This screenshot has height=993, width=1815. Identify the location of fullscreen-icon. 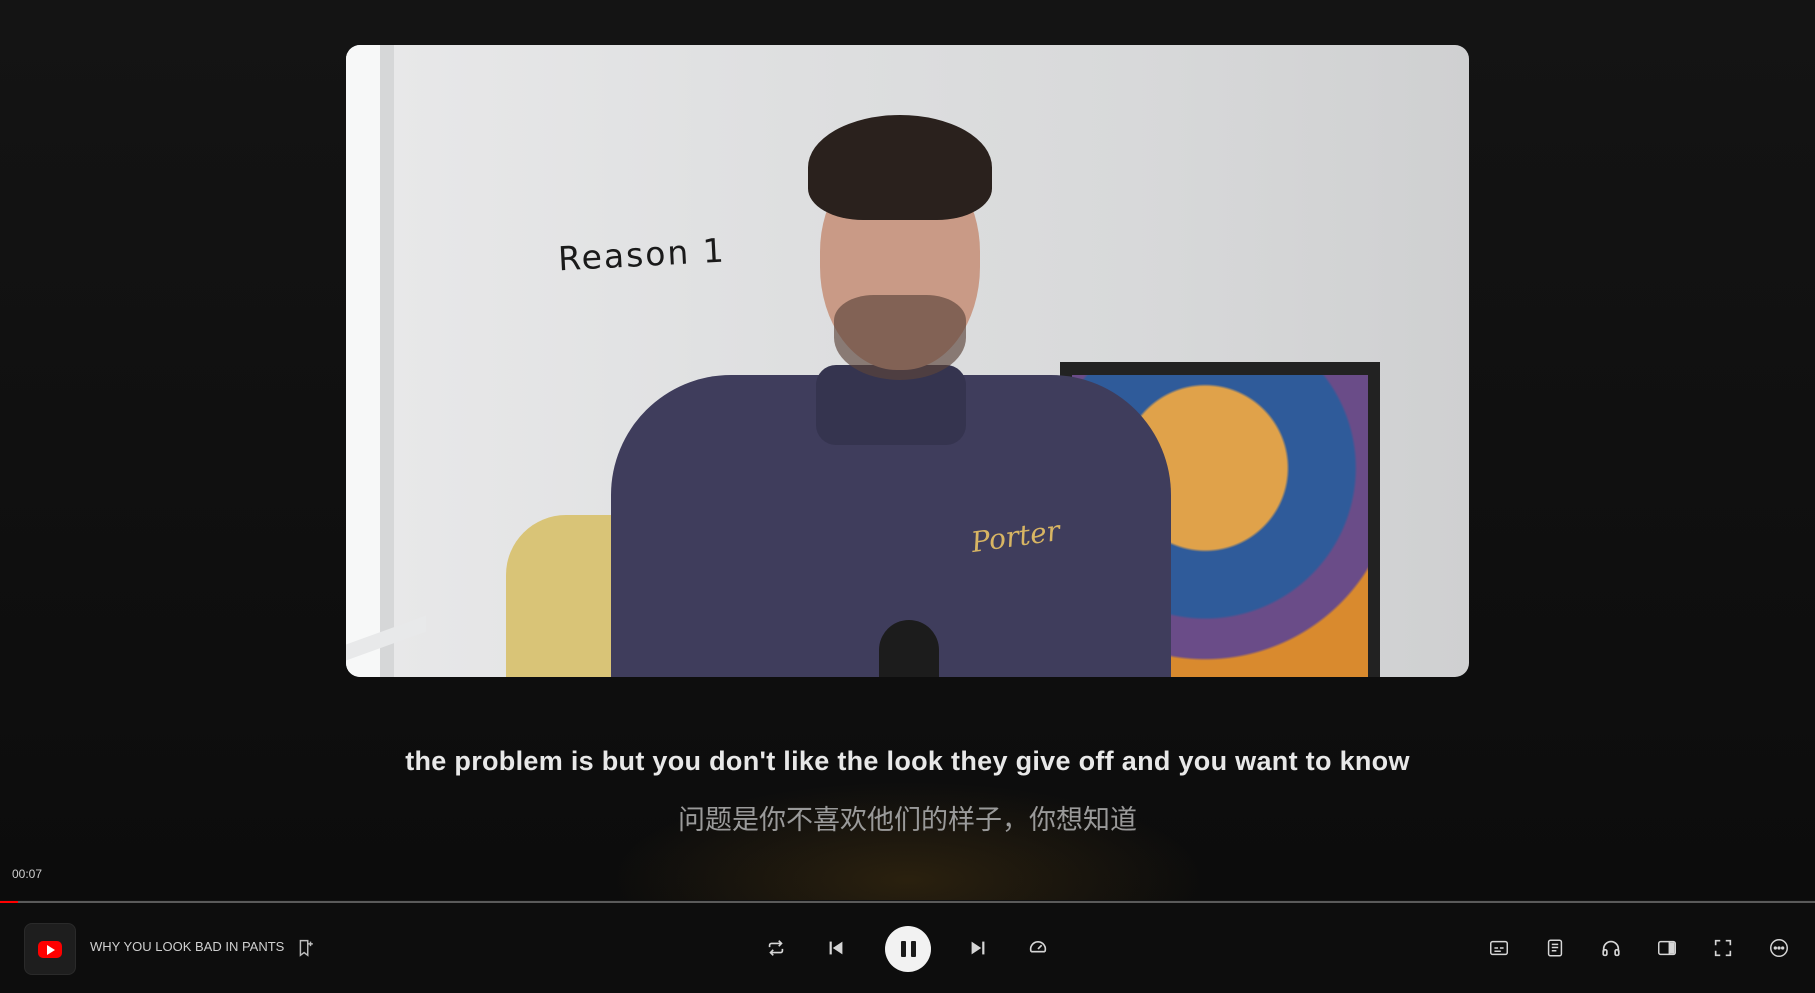
(1723, 948).